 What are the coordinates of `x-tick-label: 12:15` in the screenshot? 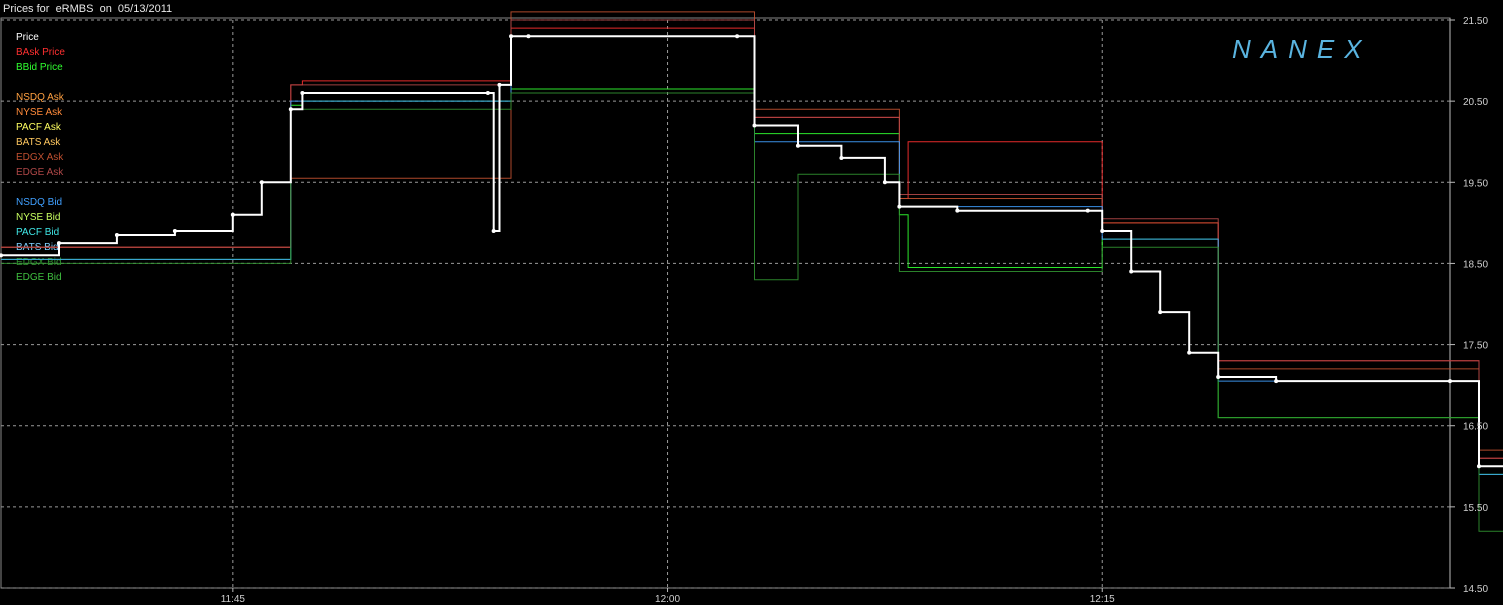 It's located at (1102, 599).